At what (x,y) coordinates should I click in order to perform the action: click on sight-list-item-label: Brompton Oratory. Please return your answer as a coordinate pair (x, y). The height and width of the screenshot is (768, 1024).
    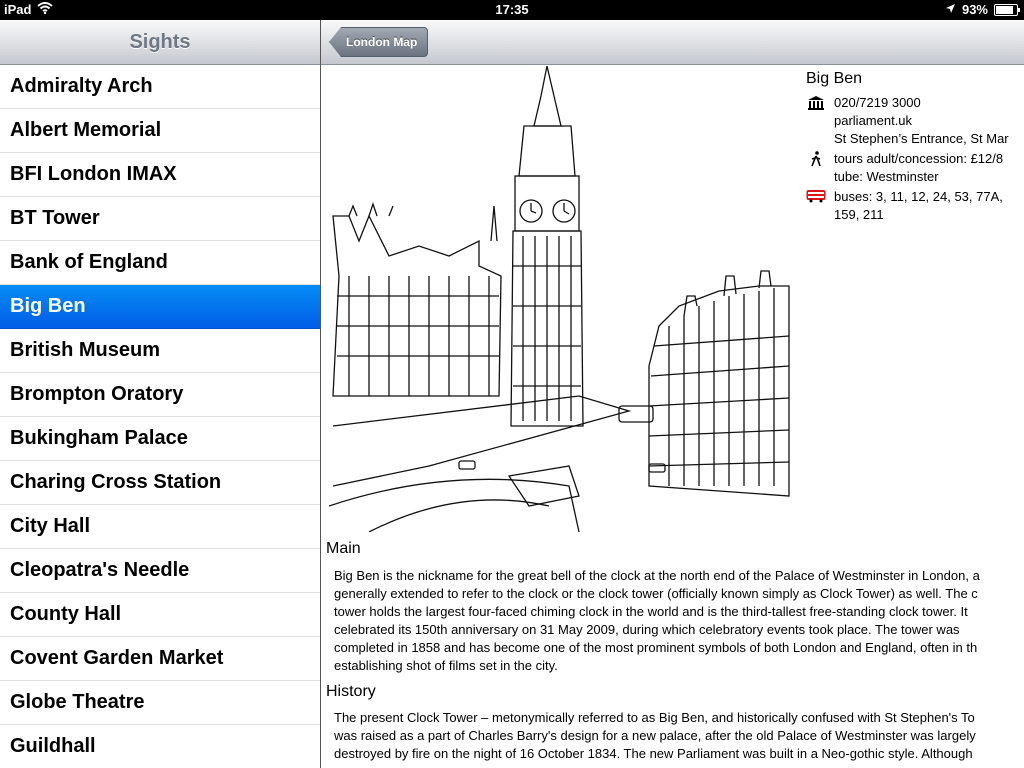
    Looking at the image, I should click on (97, 394).